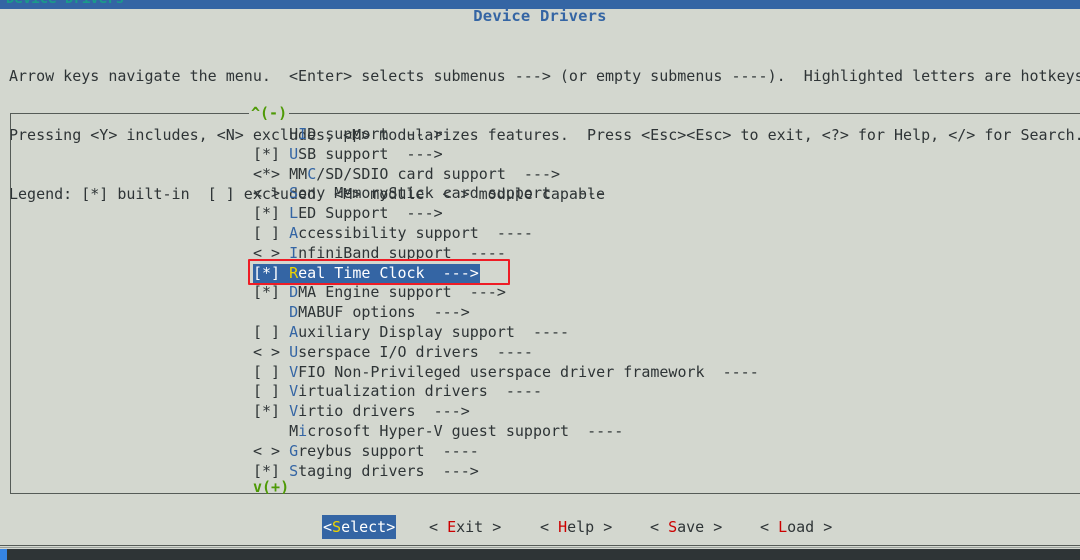 The image size is (1080, 560). Describe the element at coordinates (294, 232) in the screenshot. I see `hotkey-letter: A` at that location.